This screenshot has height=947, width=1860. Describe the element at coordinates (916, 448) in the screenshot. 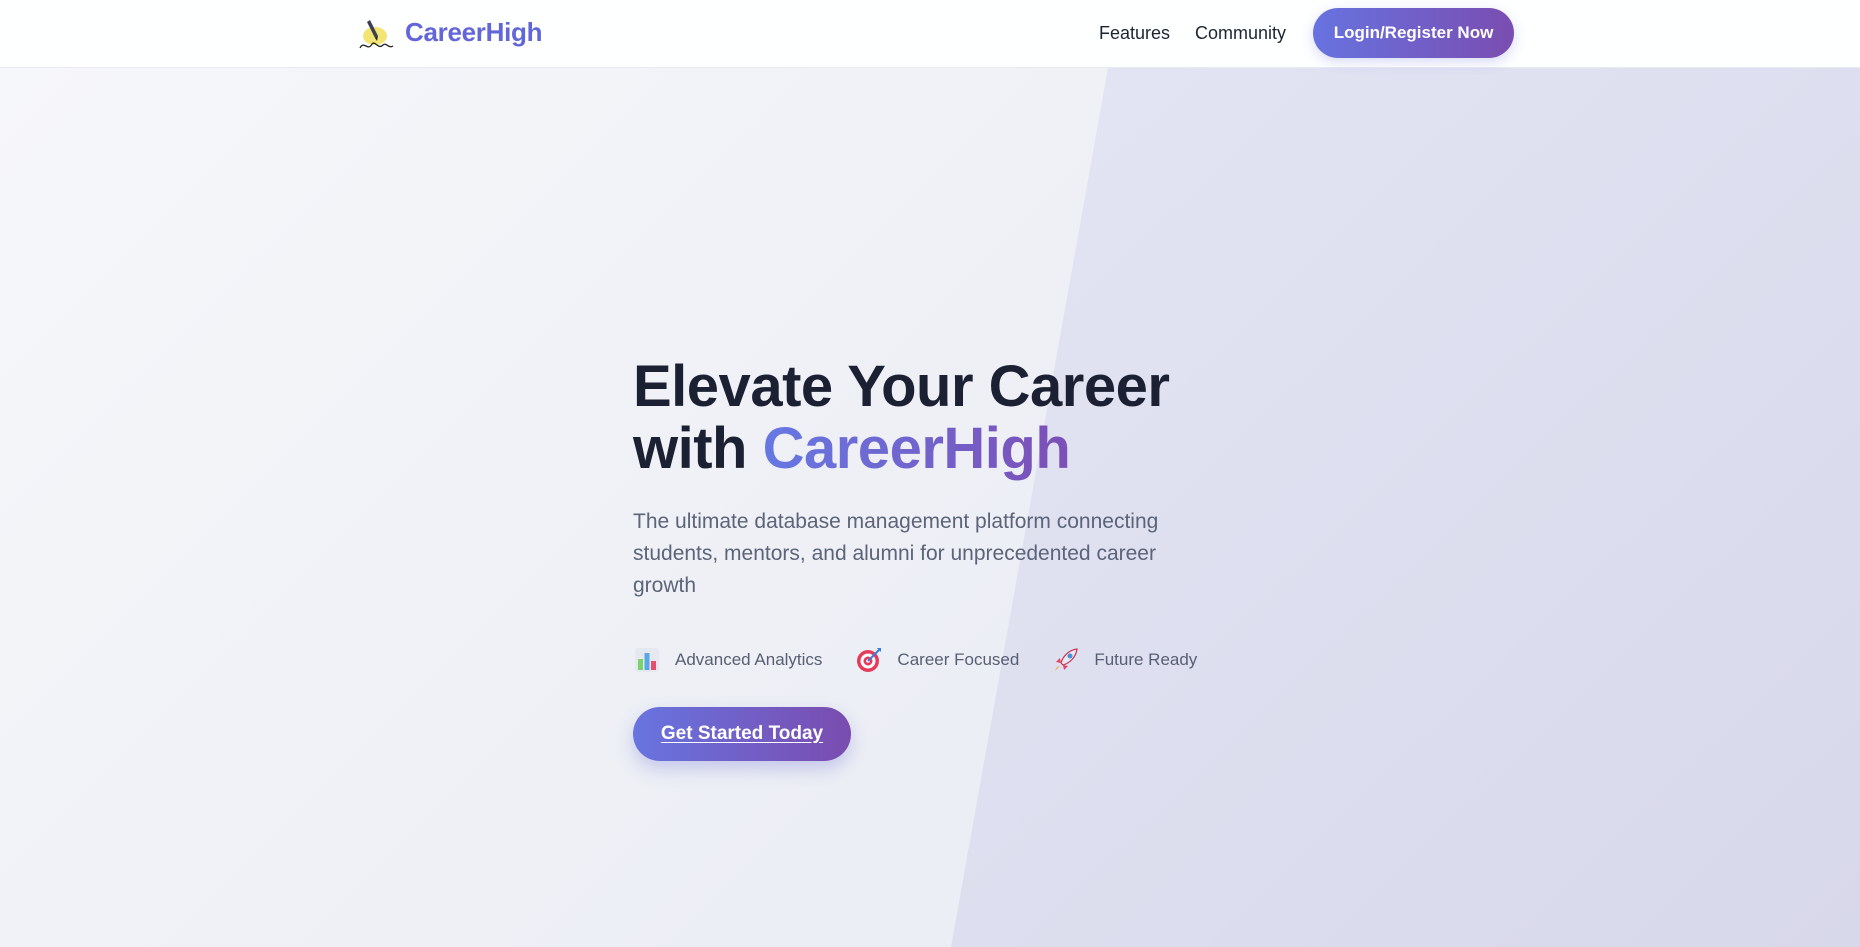

I see `headline-accent-brand: CareerHigh` at that location.